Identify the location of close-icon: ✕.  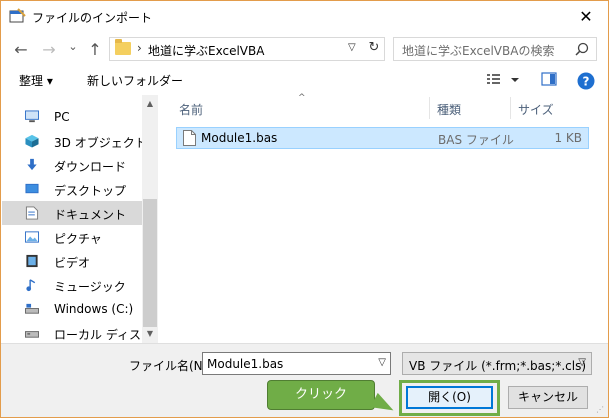
(586, 16).